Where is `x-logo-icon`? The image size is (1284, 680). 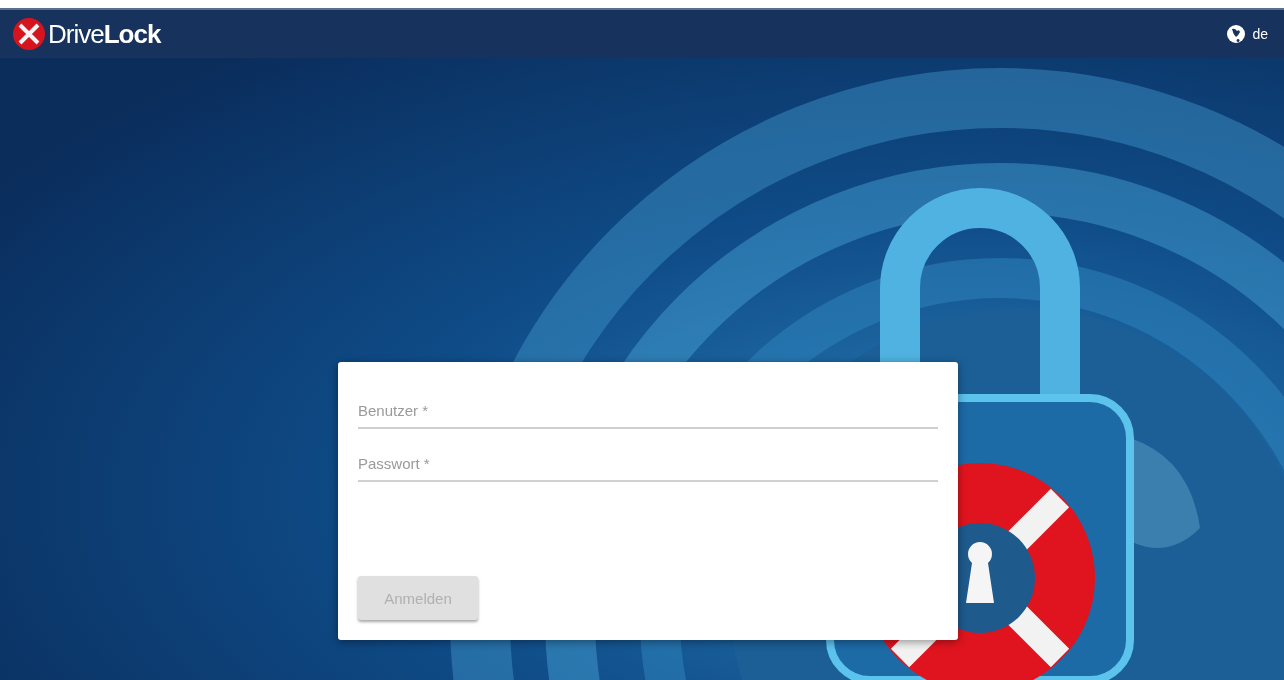
x-logo-icon is located at coordinates (29, 34).